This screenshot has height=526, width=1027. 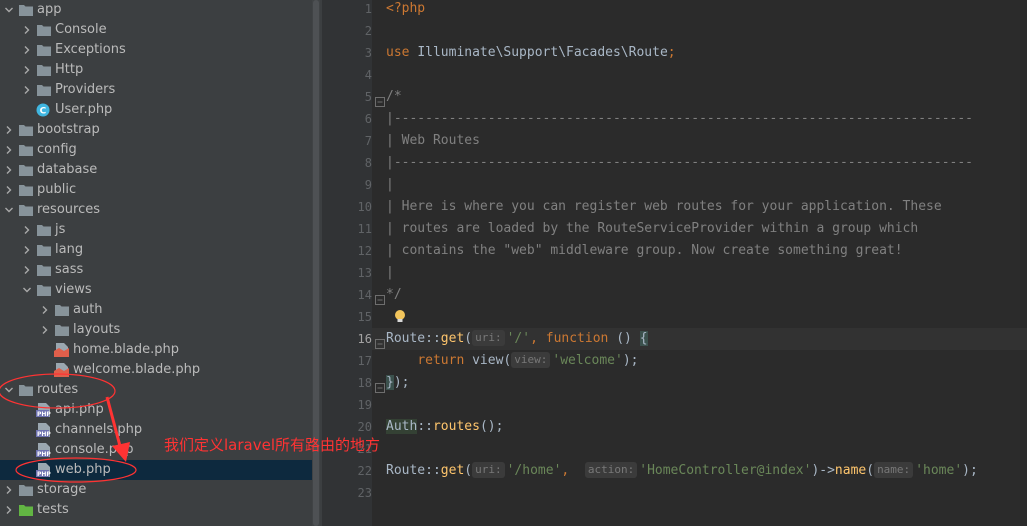 What do you see at coordinates (587, 360) in the screenshot?
I see `code-token: 'welcome'` at bounding box center [587, 360].